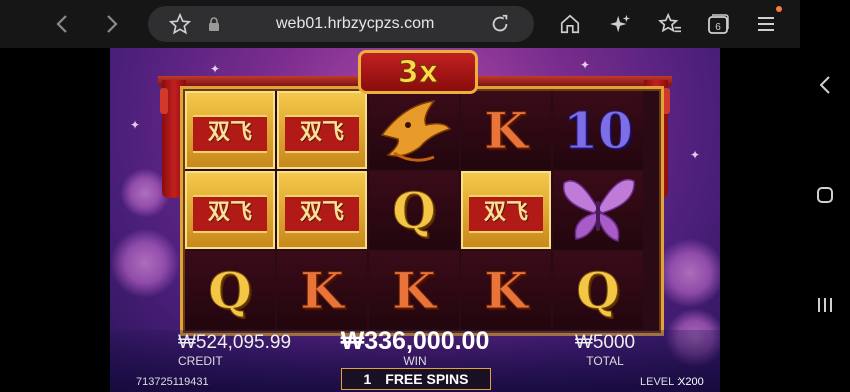  I want to click on nav-back-icon, so click(825, 85).